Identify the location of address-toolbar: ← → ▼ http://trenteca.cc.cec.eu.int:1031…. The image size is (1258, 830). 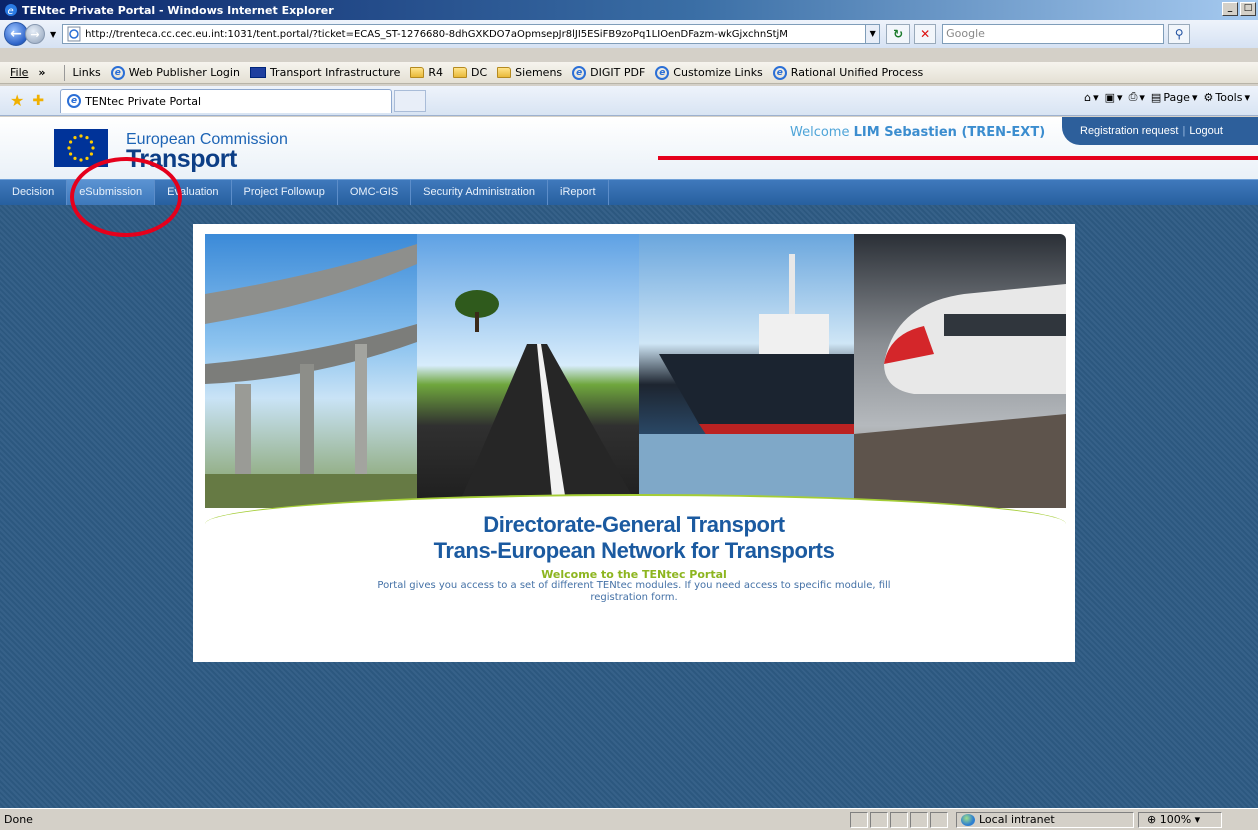
(629, 34).